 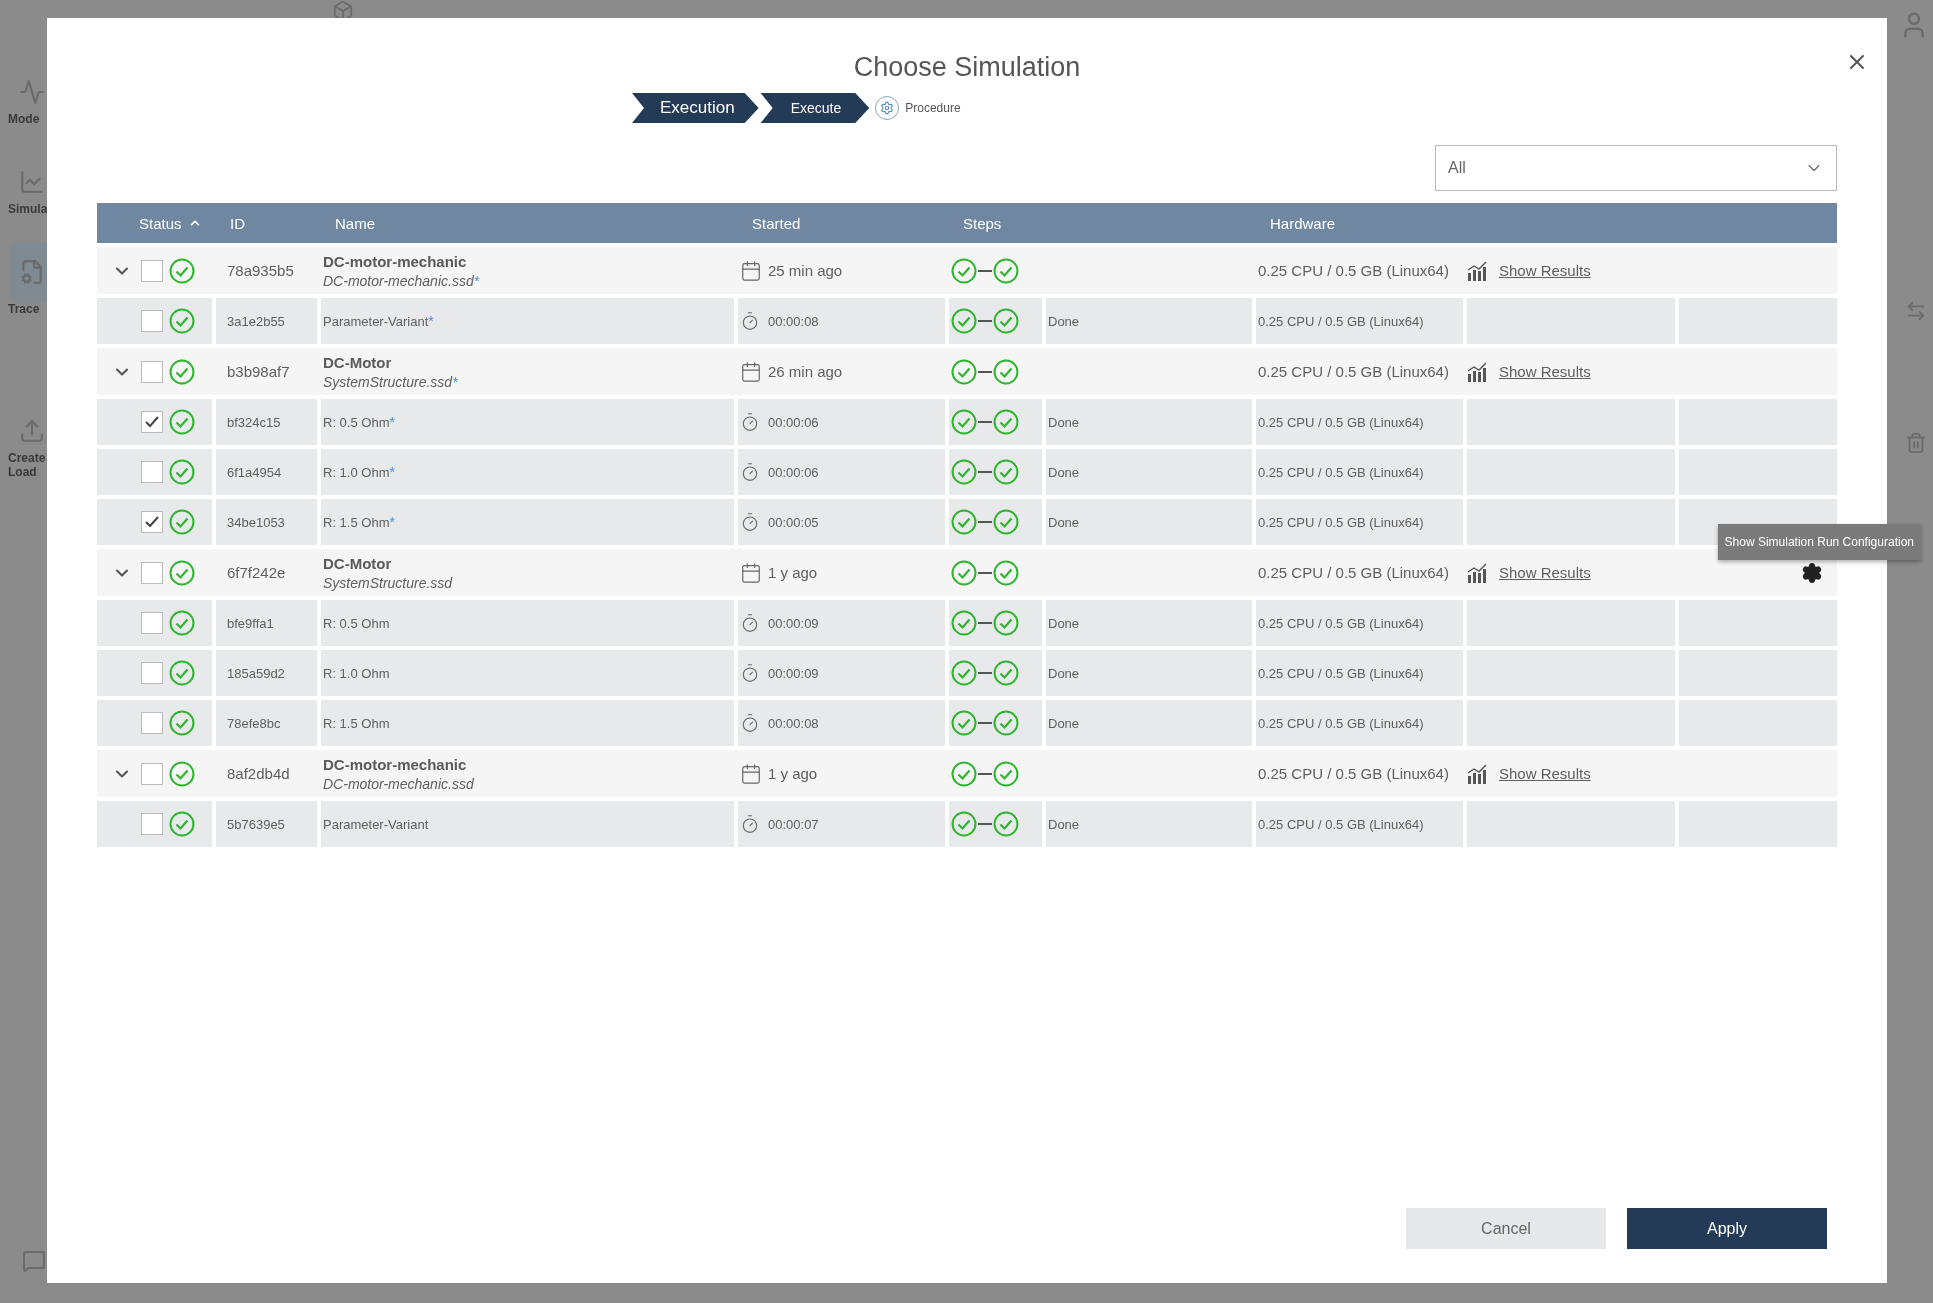 What do you see at coordinates (967, 422) in the screenshot?
I see `child-row: bf324c15 R: 0.5 Ohm* 00:00:06 Done 0.25 CPU / 0.5 GB (Linux64)` at bounding box center [967, 422].